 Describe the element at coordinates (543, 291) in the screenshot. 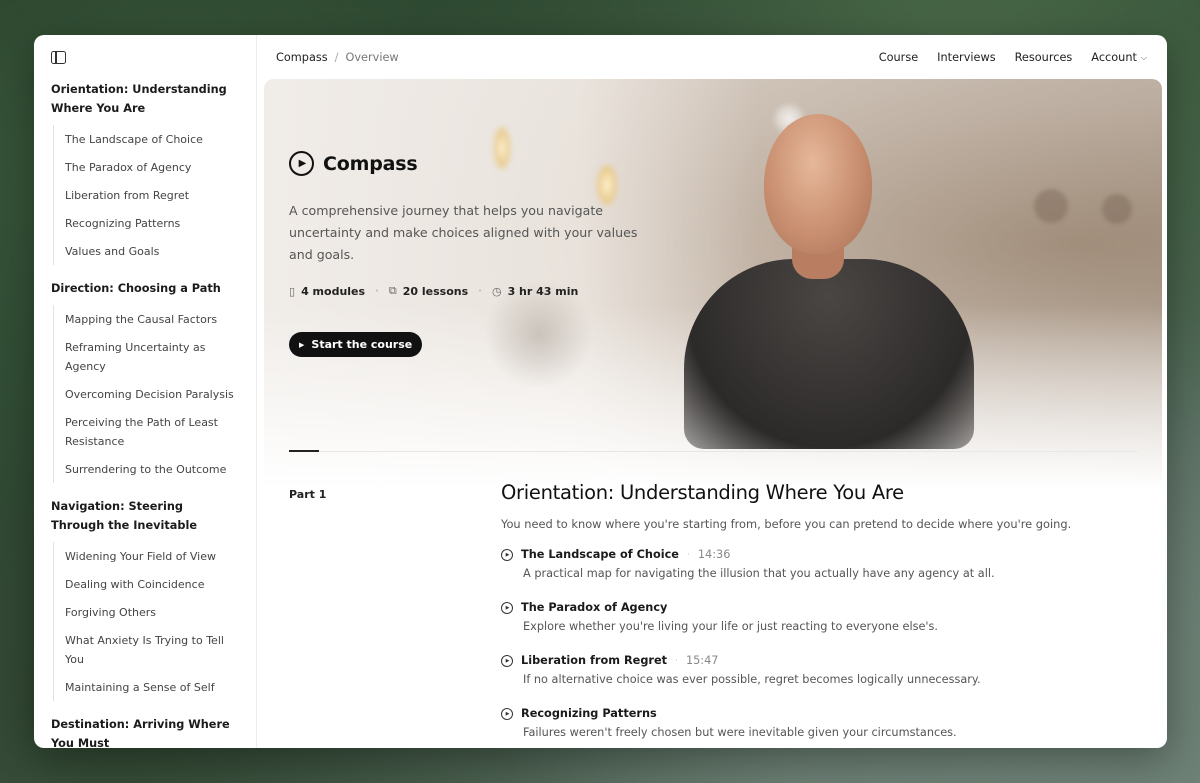

I see `stat-duration-label: 3 hr 43 min` at that location.